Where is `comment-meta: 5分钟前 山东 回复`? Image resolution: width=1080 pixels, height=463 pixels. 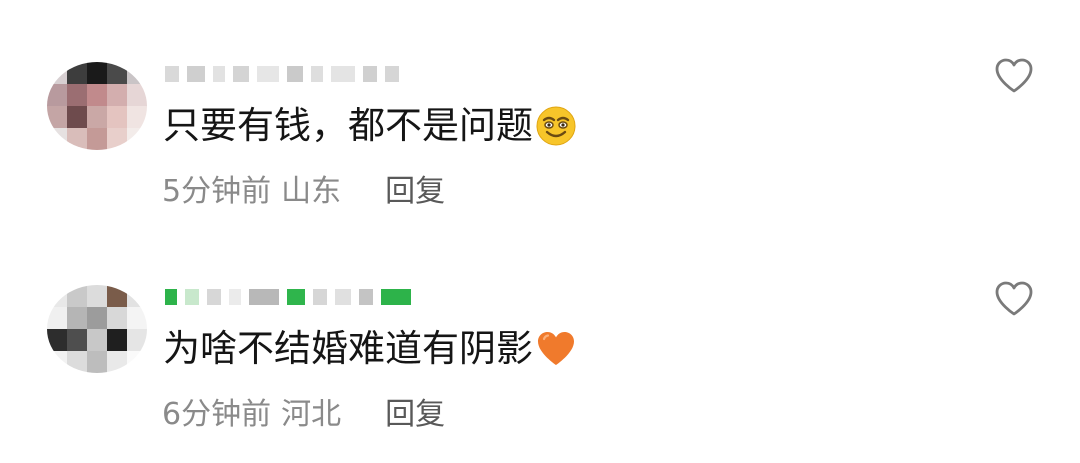
comment-meta: 5分钟前 山东 回复 is located at coordinates (303, 192).